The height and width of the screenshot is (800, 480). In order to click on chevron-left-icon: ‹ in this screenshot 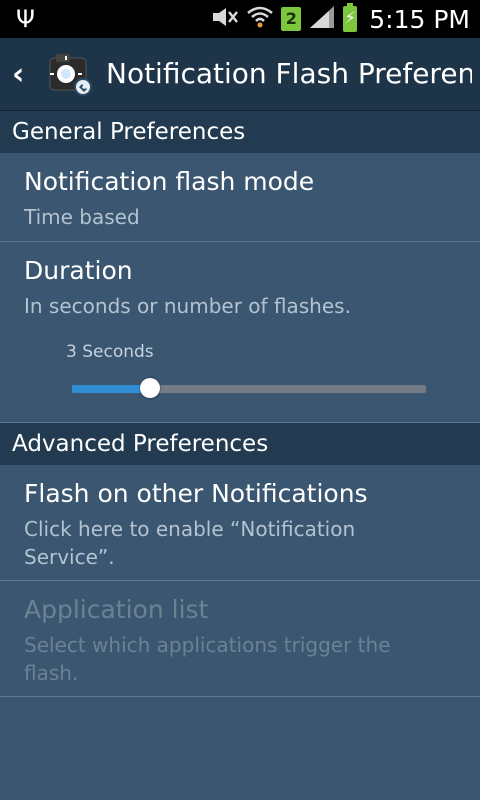, I will do `click(18, 75)`.